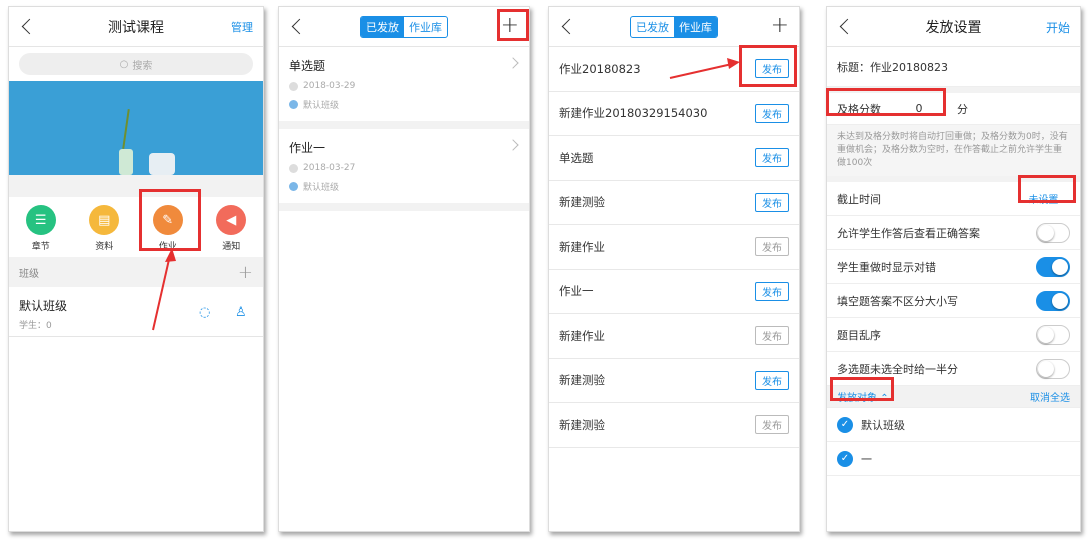 The image size is (1089, 542). Describe the element at coordinates (674, 158) in the screenshot. I see `list-item: 单选题 发布` at that location.